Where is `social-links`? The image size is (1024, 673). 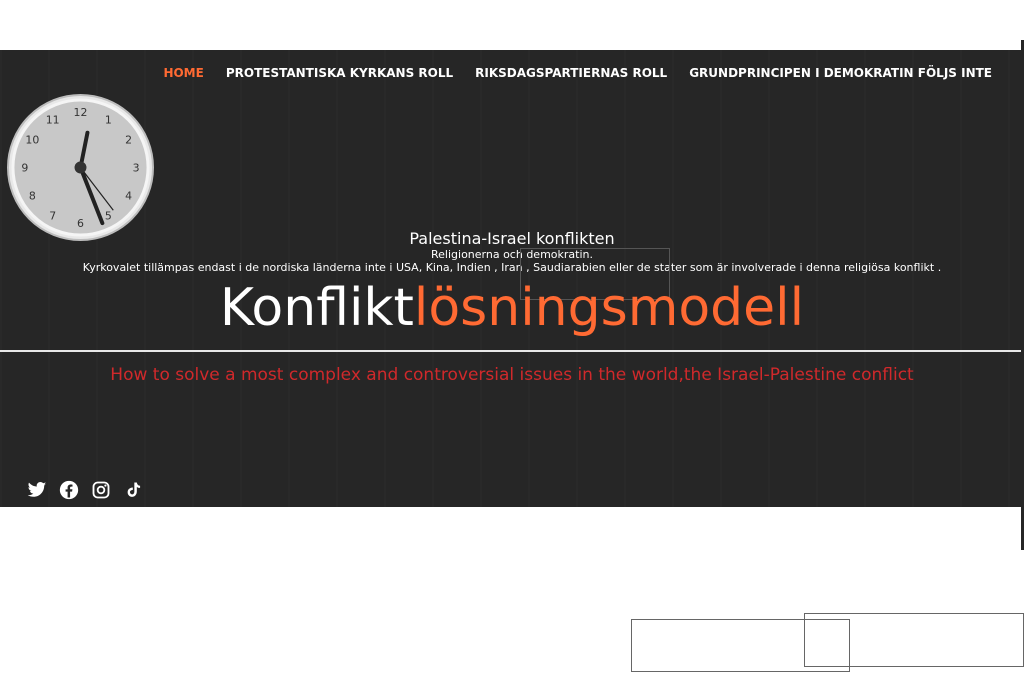
social-links is located at coordinates (85, 490).